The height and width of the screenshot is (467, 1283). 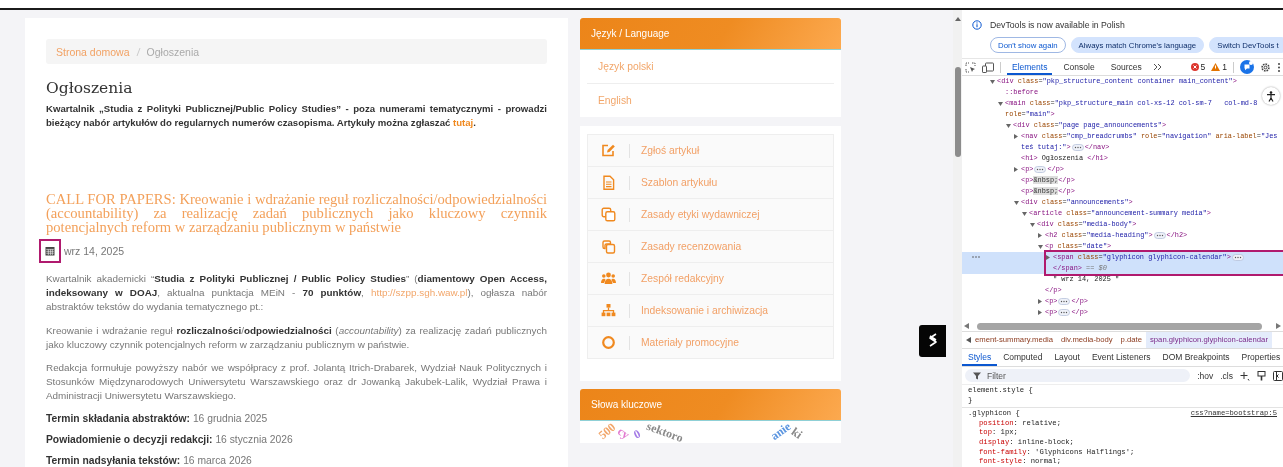 I want to click on add-rule-icon, so click(x=1245, y=375).